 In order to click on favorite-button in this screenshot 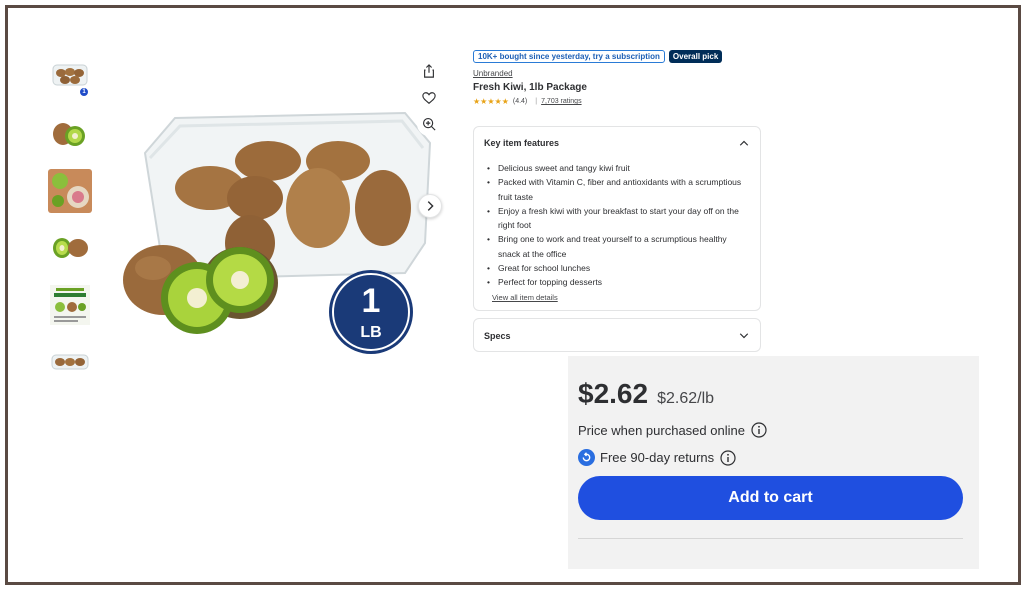, I will do `click(429, 98)`.